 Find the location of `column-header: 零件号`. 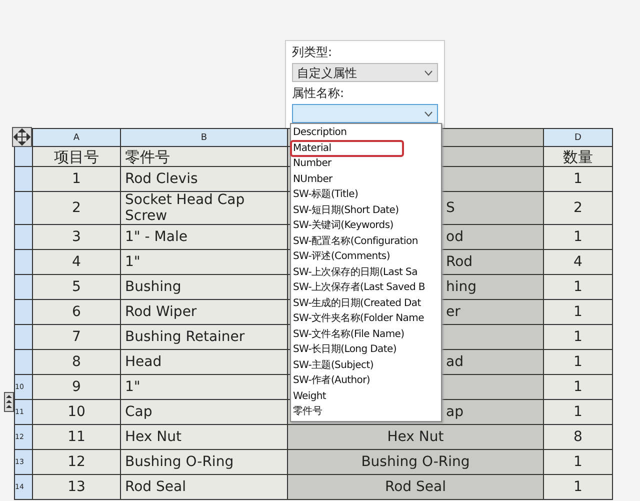

column-header: 零件号 is located at coordinates (204, 156).